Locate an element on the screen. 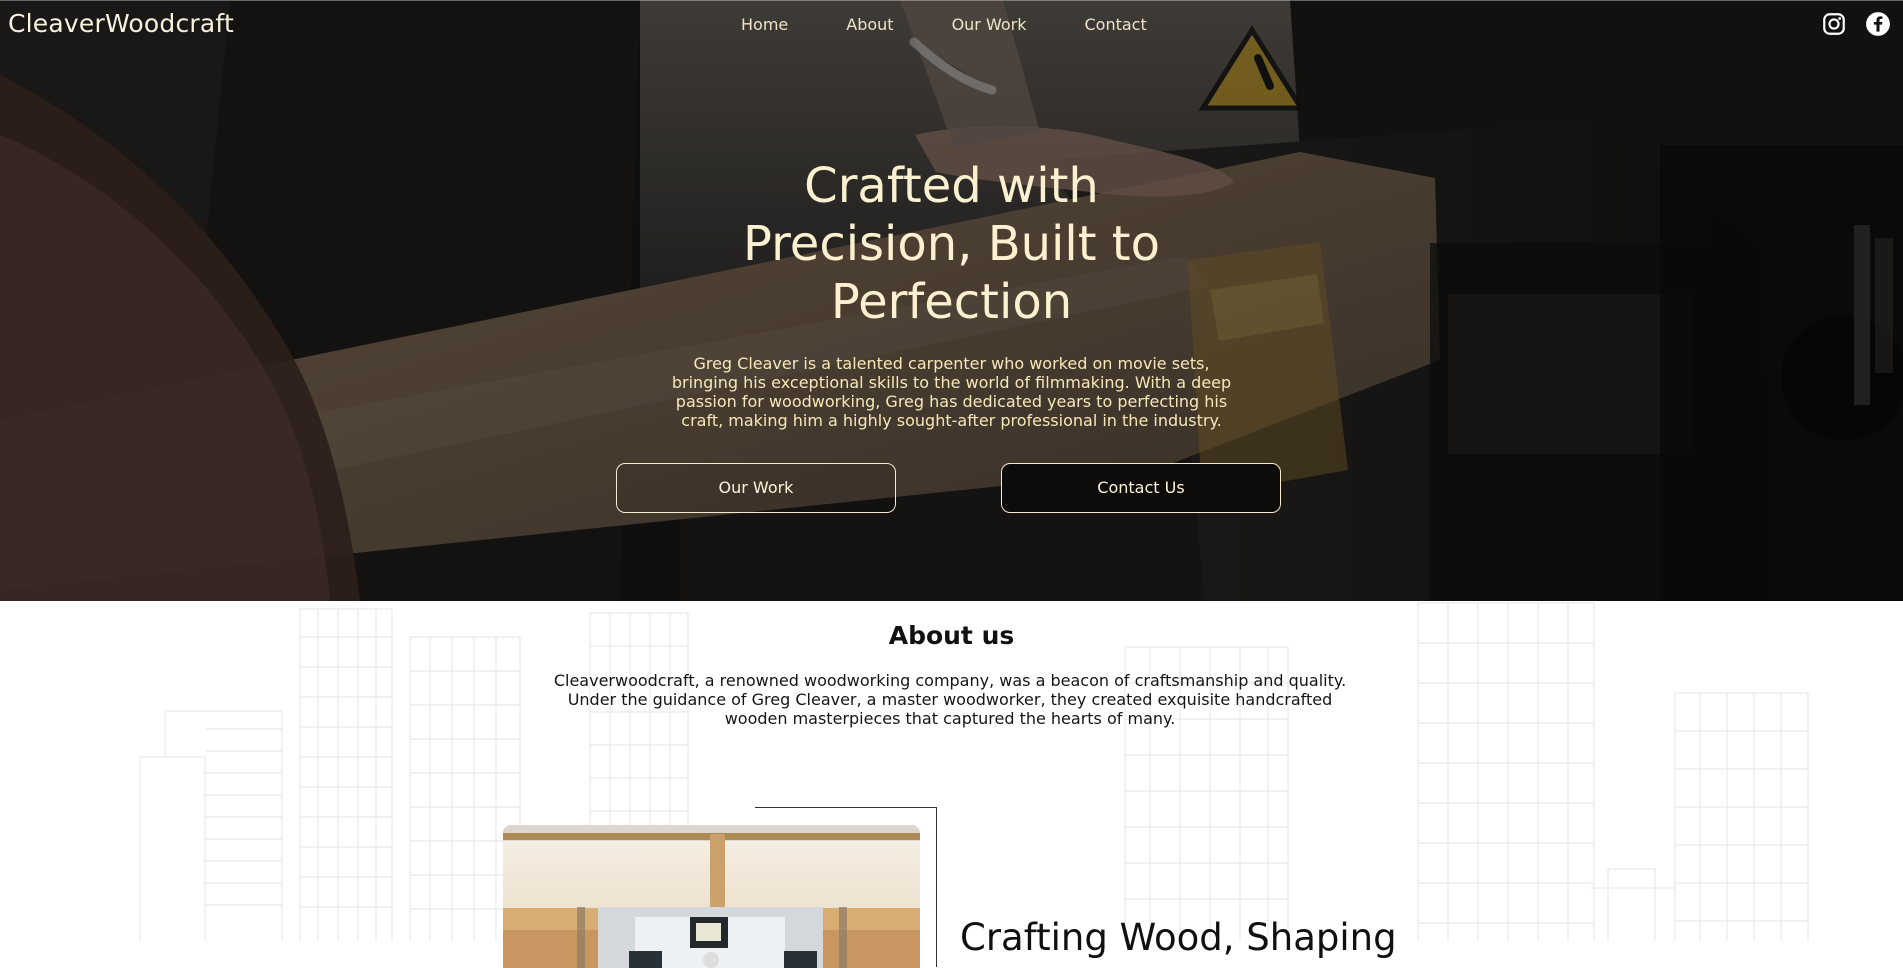 The height and width of the screenshot is (968, 1903). contact-us-button: Contact Us is located at coordinates (1141, 488).